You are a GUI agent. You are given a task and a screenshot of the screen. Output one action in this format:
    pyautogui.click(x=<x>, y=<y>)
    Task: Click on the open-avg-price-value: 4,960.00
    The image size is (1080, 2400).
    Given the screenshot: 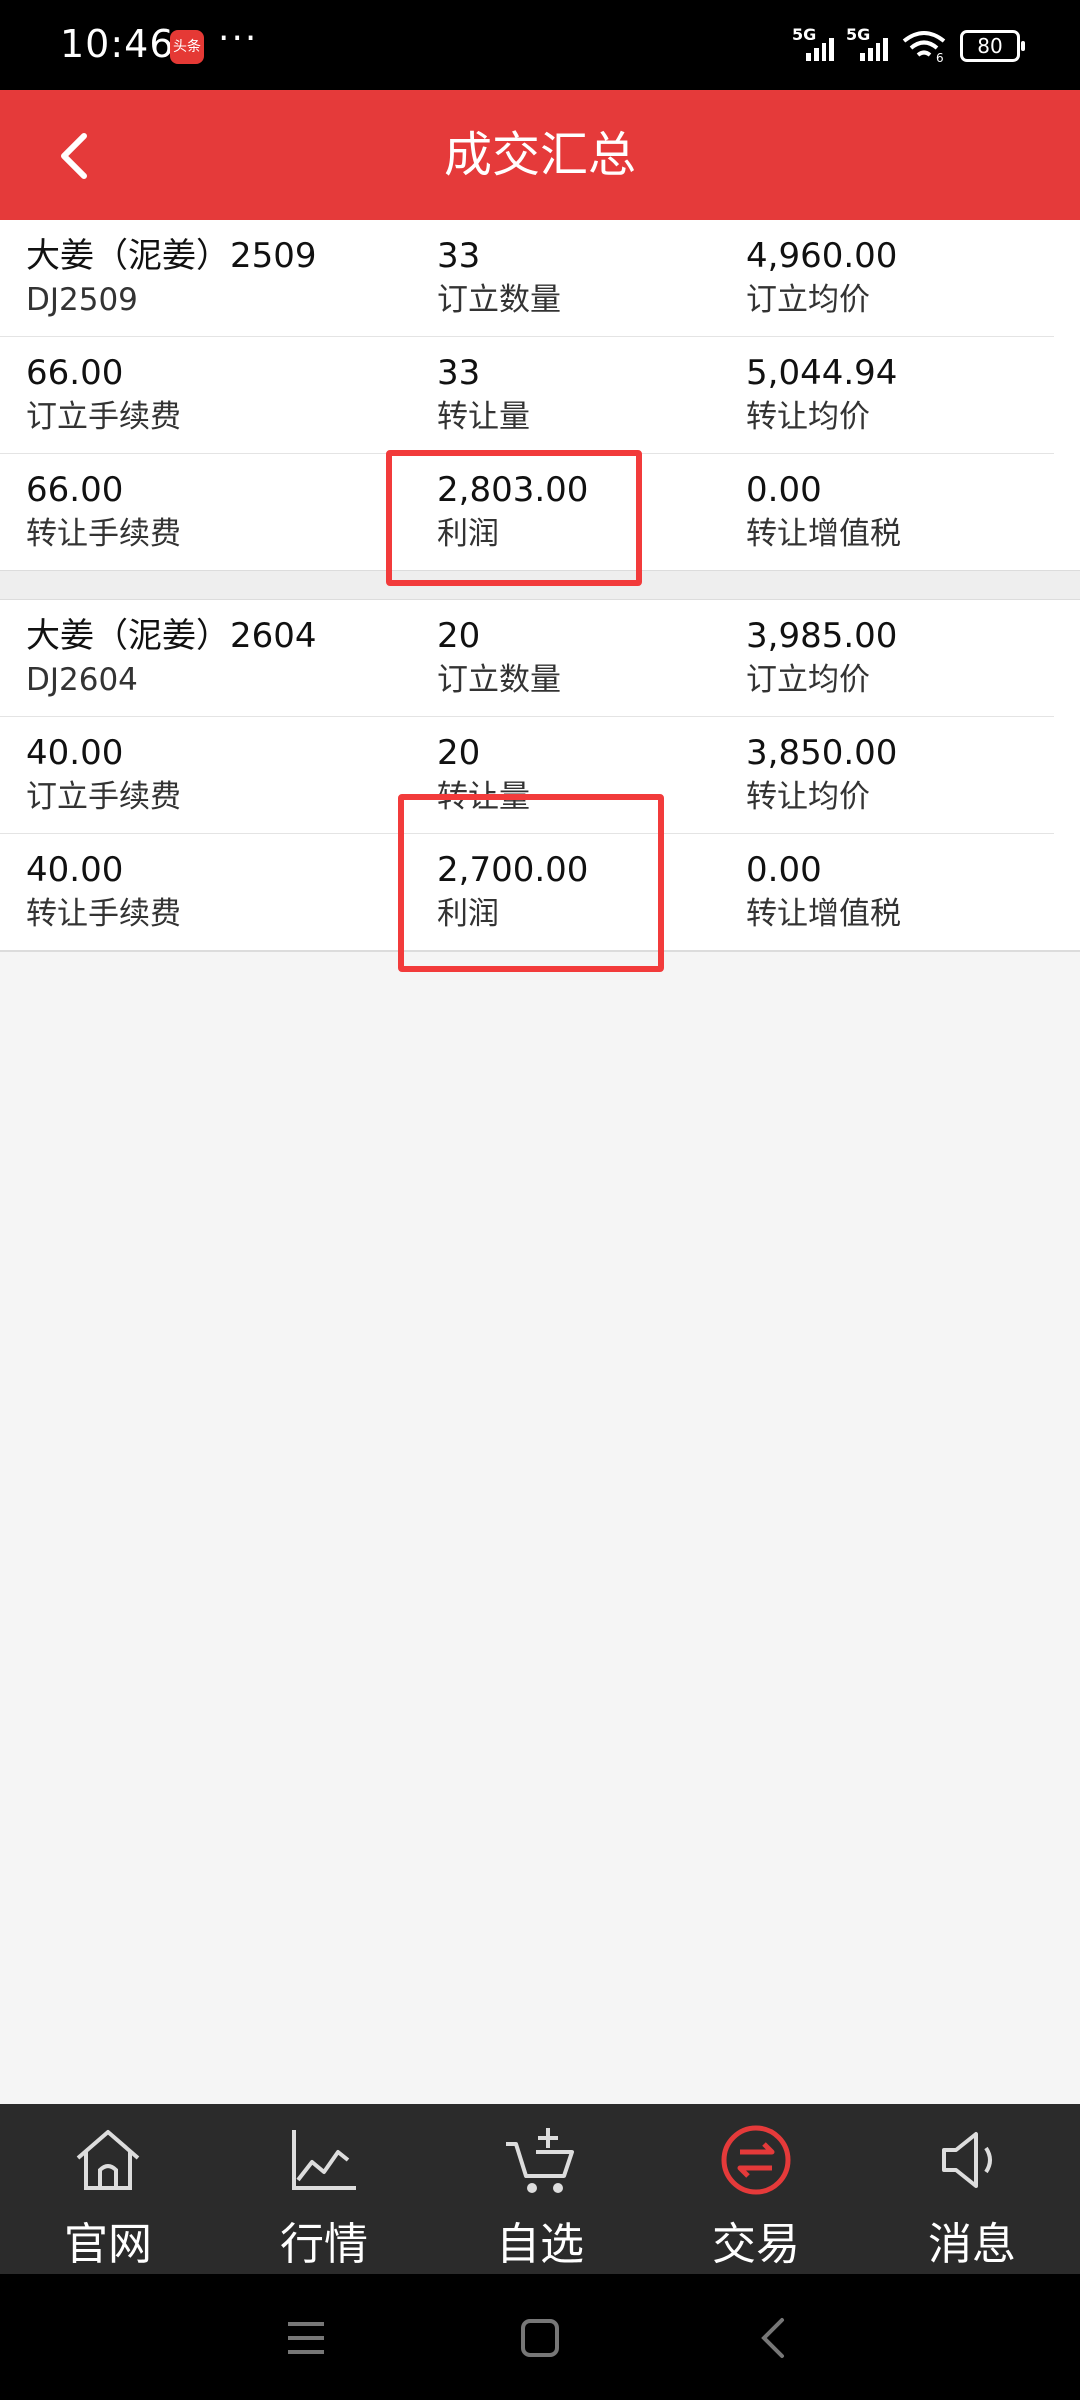 What is the action you would take?
    pyautogui.click(x=822, y=256)
    